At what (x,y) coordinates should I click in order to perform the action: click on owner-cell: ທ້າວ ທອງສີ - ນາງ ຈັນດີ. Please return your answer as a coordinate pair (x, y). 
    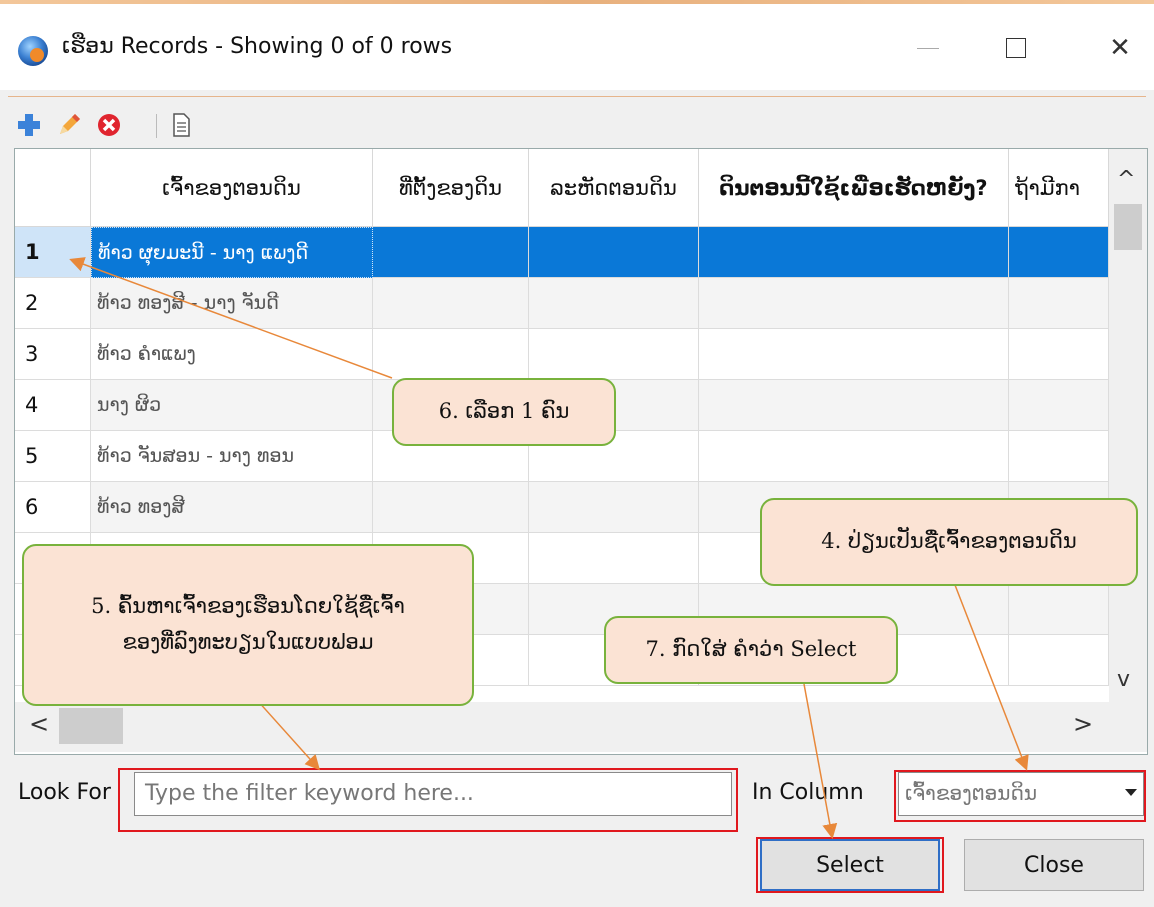
    Looking at the image, I should click on (232, 303).